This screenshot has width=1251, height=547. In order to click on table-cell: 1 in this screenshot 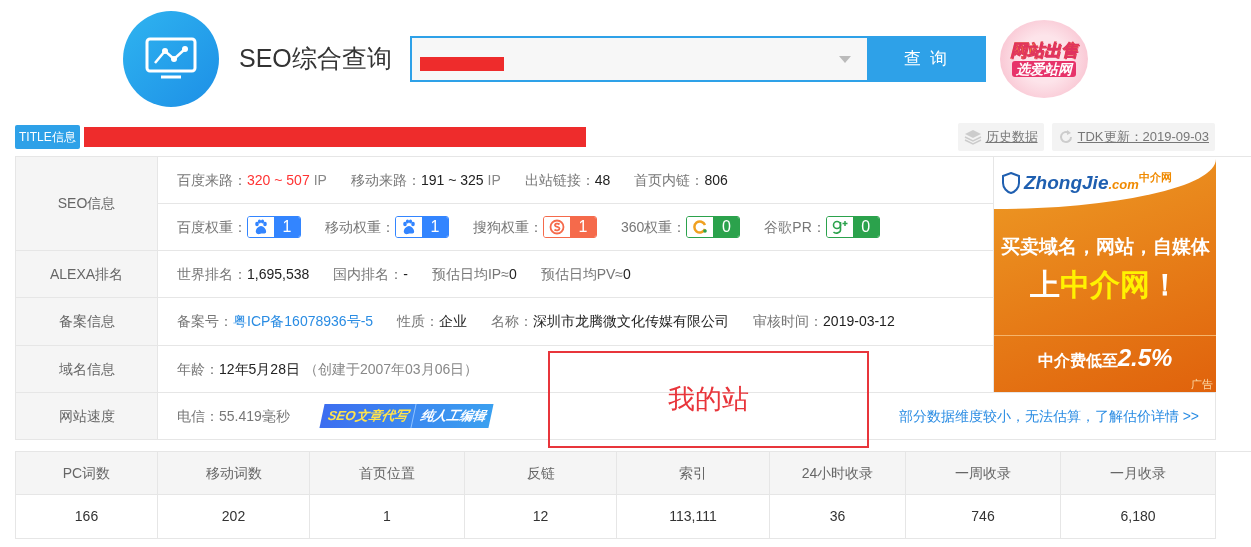, I will do `click(387, 517)`.